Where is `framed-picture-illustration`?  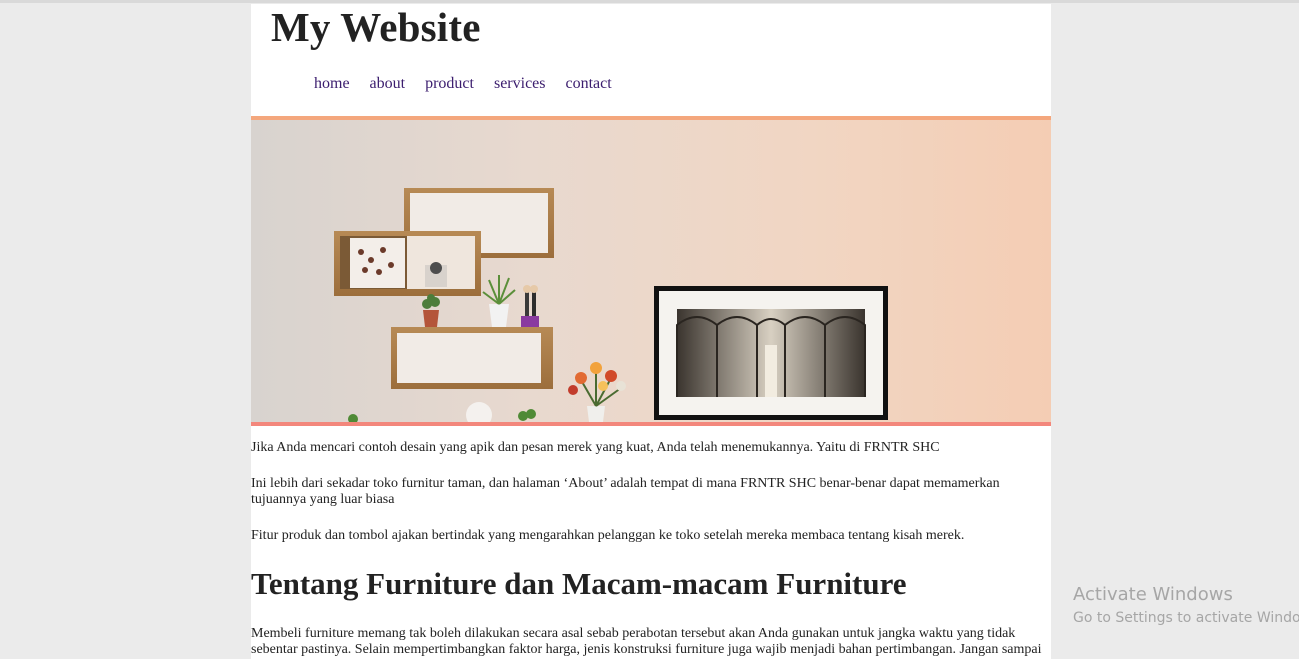
framed-picture-illustration is located at coordinates (771, 353).